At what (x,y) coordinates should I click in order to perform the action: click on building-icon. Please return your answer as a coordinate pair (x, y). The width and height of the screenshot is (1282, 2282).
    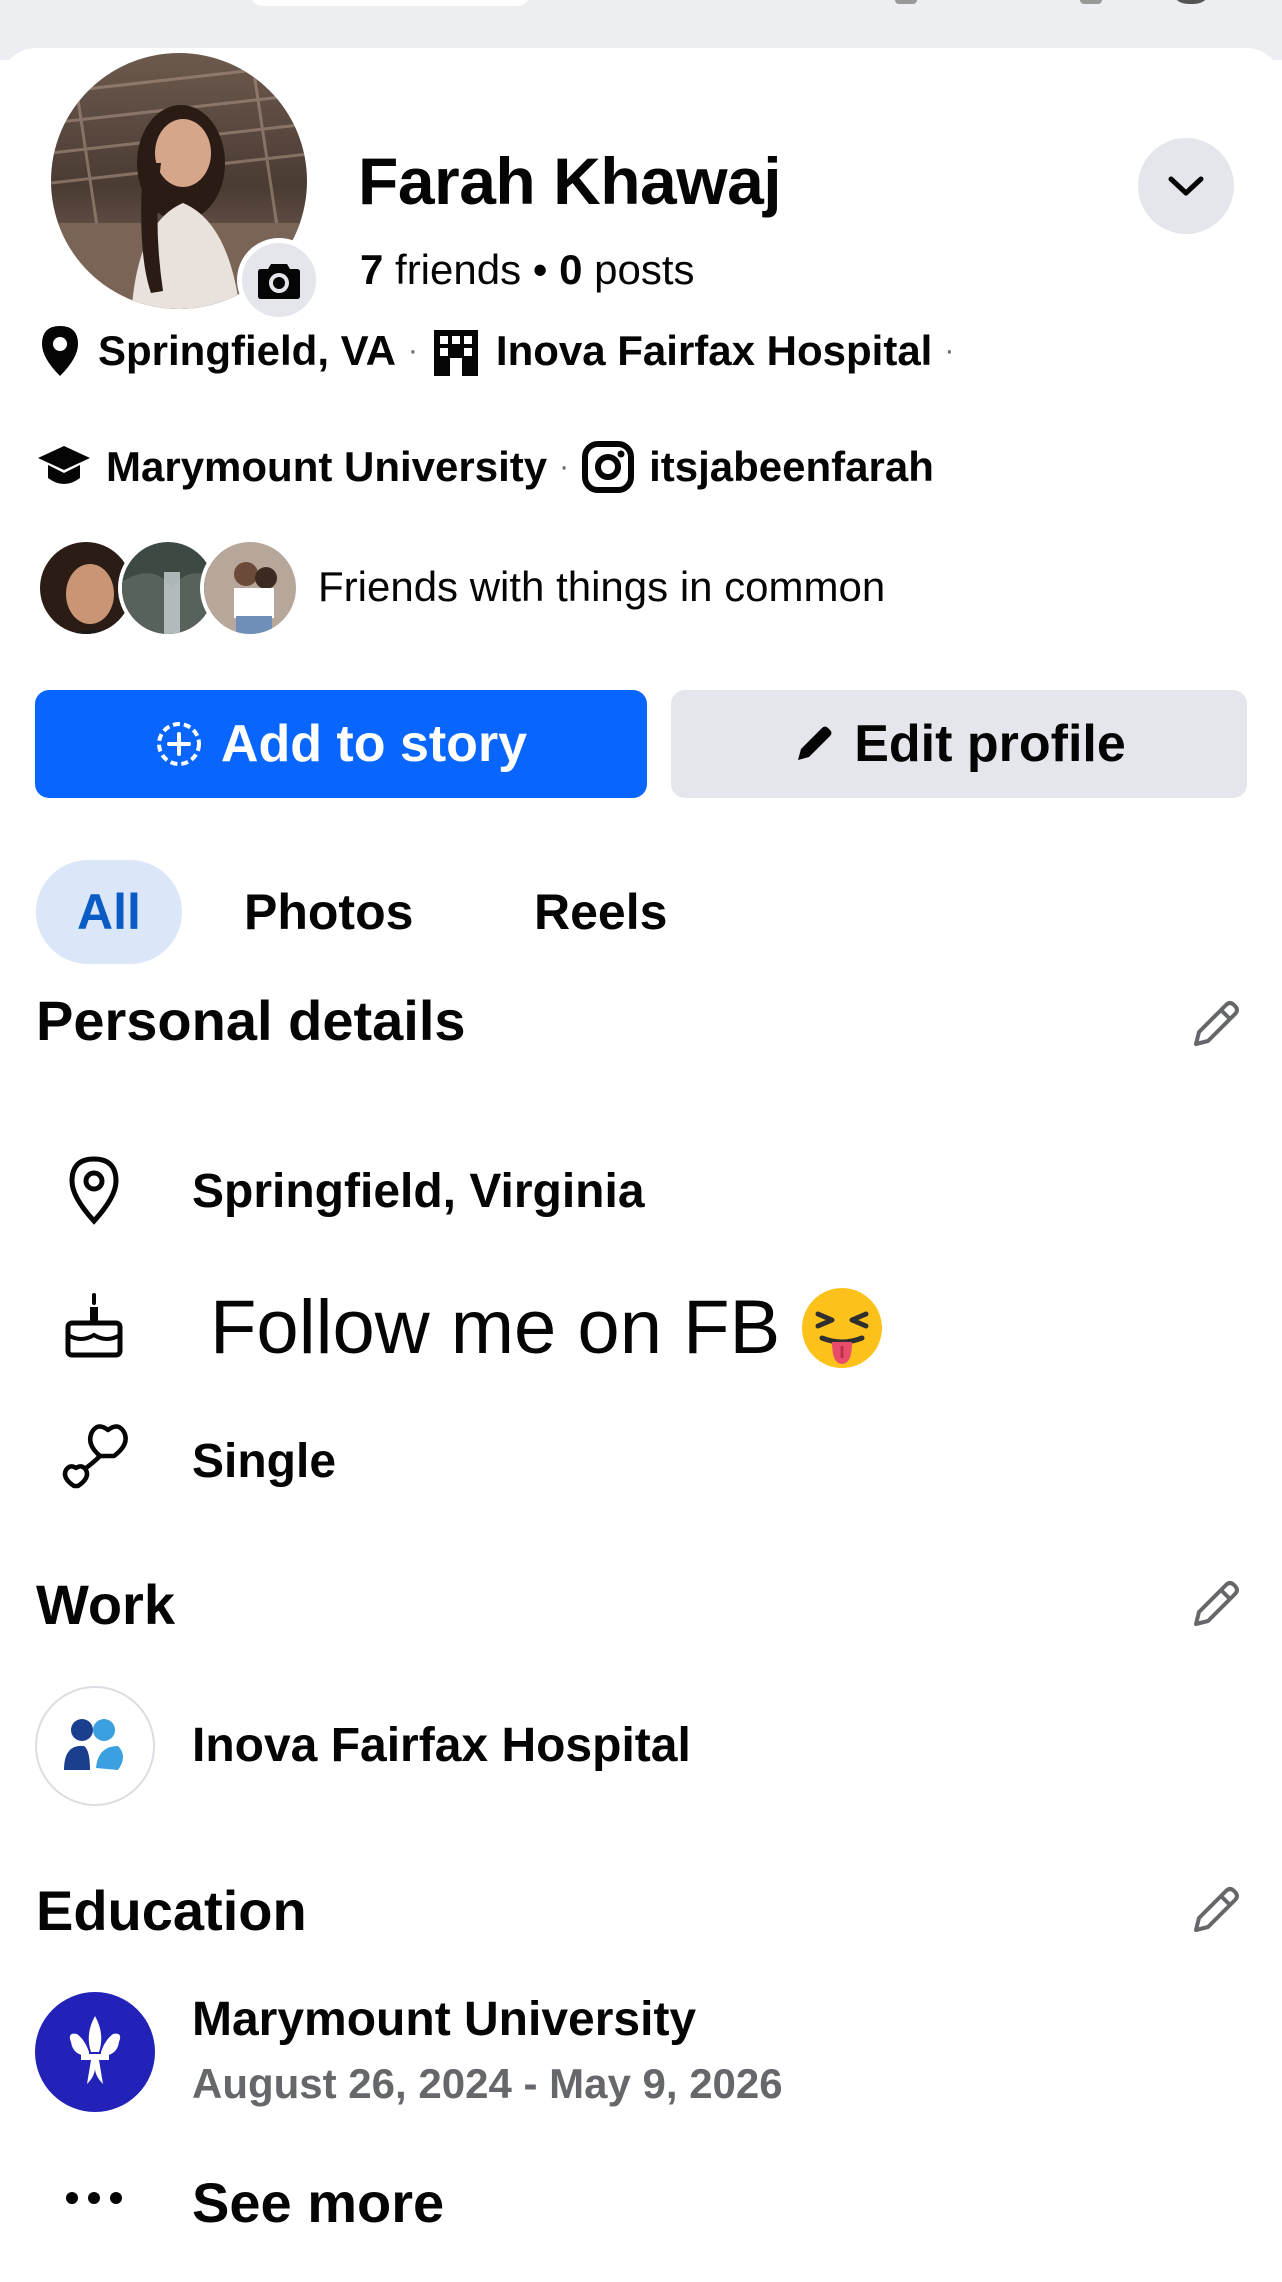
    Looking at the image, I should click on (455, 353).